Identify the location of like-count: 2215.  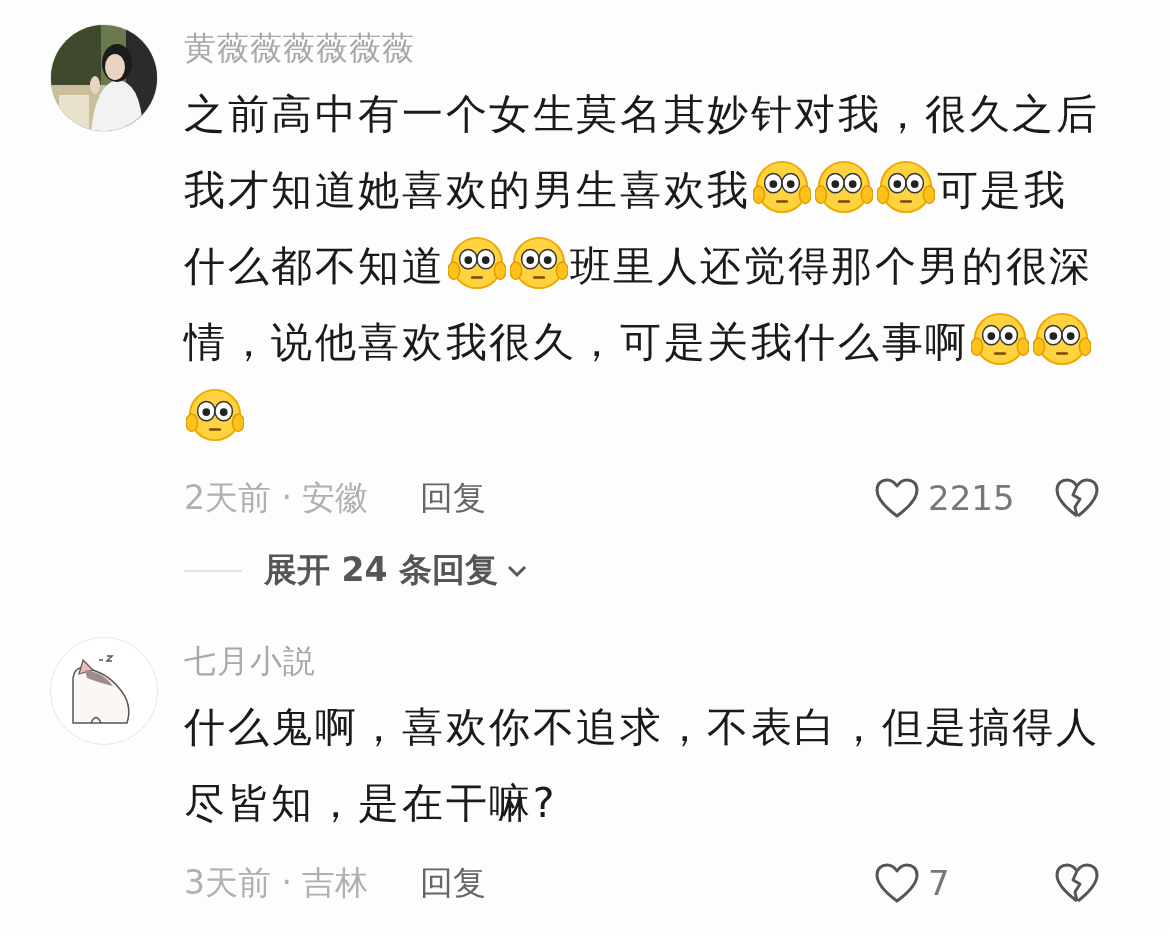
(971, 498).